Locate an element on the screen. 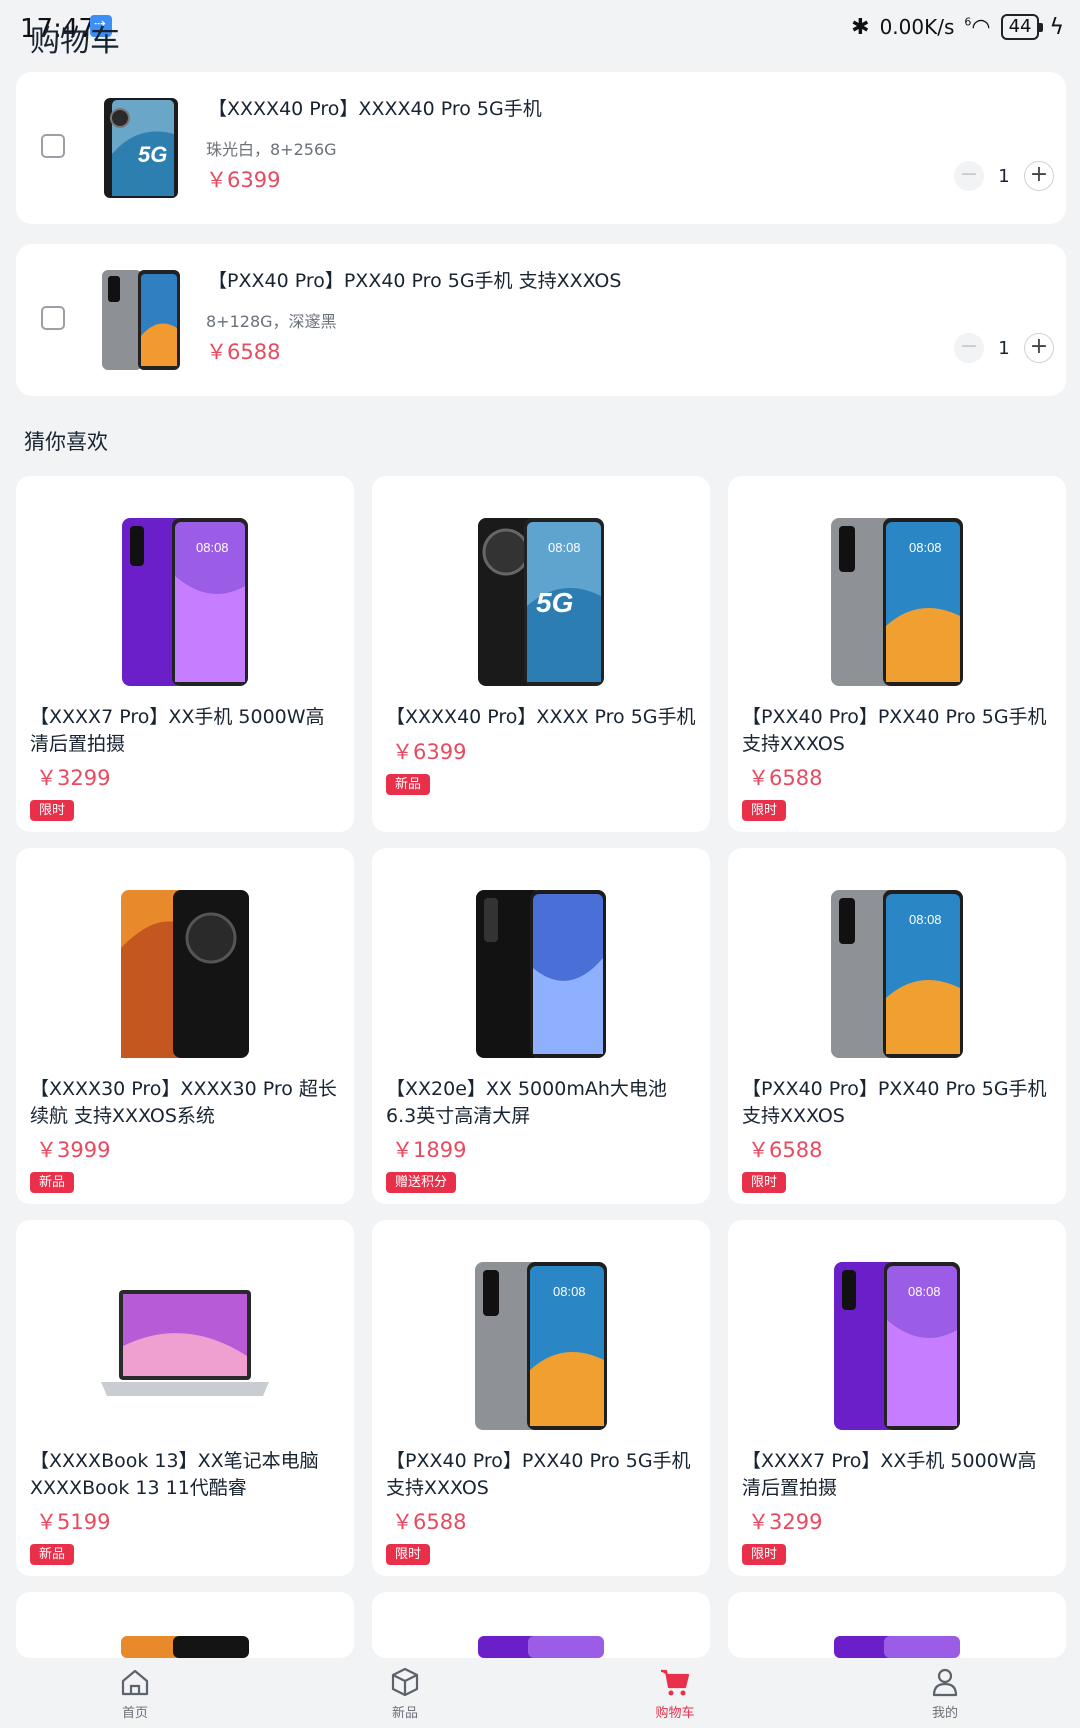 The height and width of the screenshot is (1728, 1080). bottom-navigation: 首页 新品 购物车 我的 is located at coordinates (540, 1693).